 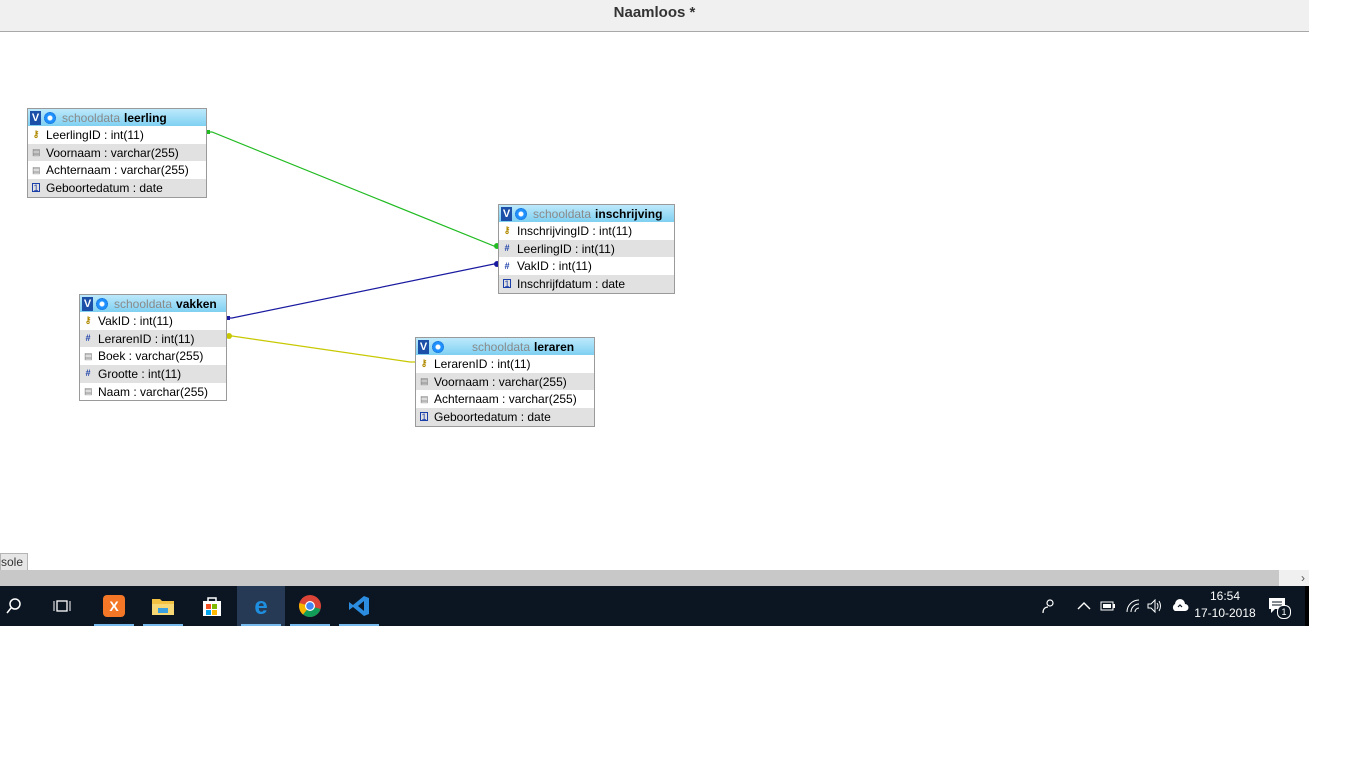 I want to click on svg-text: X, so click(x=114, y=606).